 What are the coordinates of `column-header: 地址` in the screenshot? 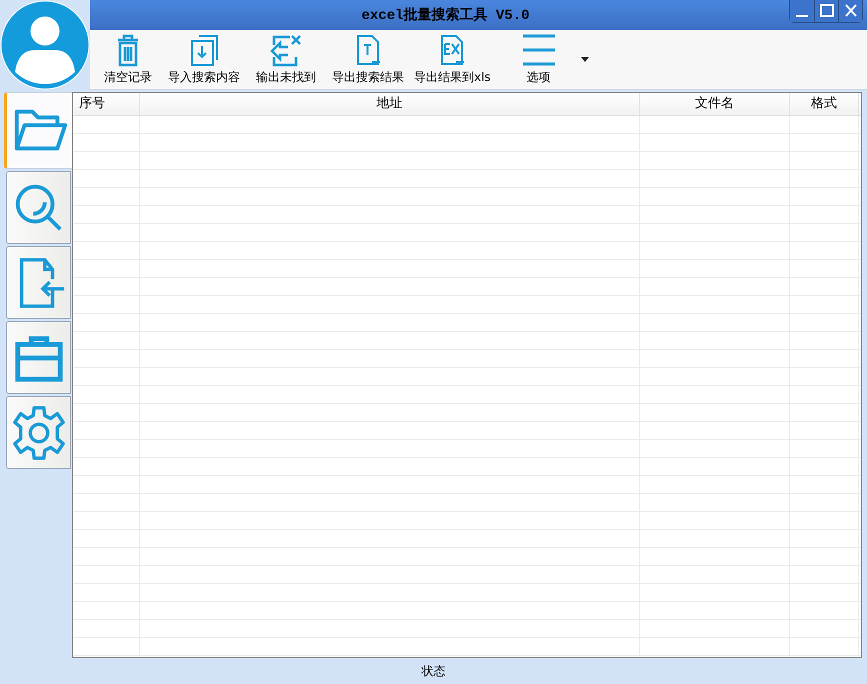 It's located at (390, 104).